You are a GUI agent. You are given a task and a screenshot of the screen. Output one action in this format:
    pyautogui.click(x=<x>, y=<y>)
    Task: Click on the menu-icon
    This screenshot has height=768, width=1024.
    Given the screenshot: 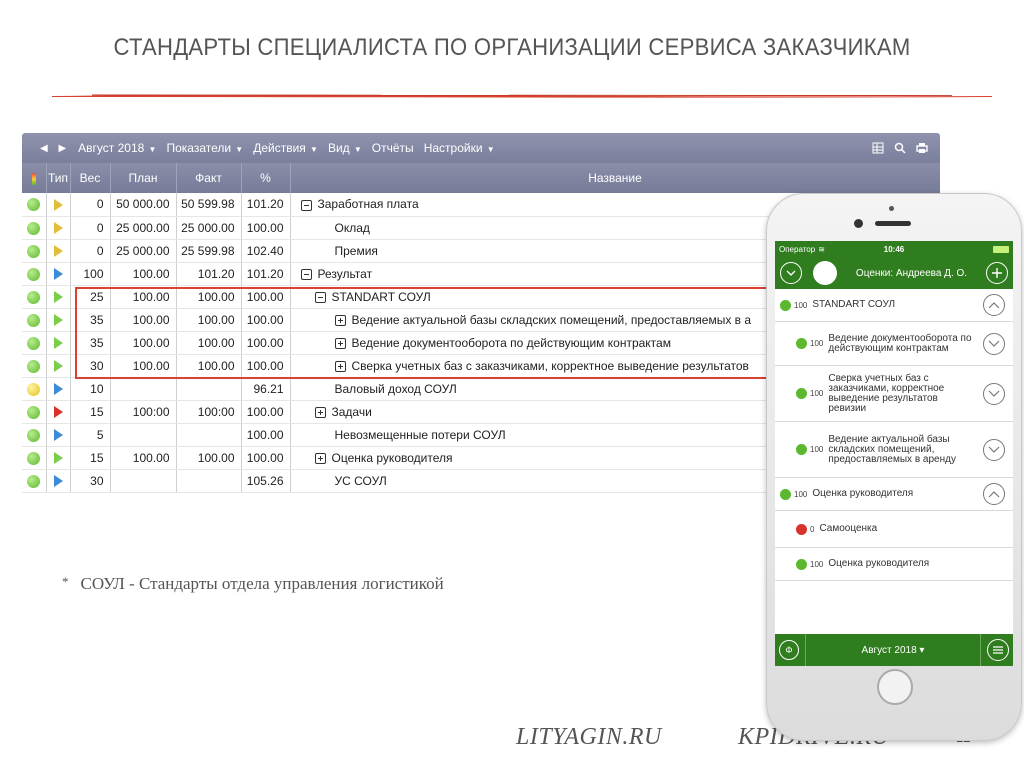 What is the action you would take?
    pyautogui.click(x=998, y=650)
    